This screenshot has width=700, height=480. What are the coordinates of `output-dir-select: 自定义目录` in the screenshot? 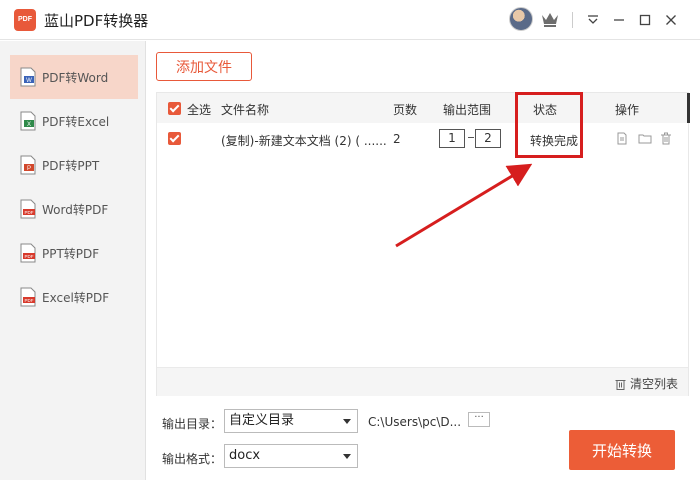 It's located at (291, 421).